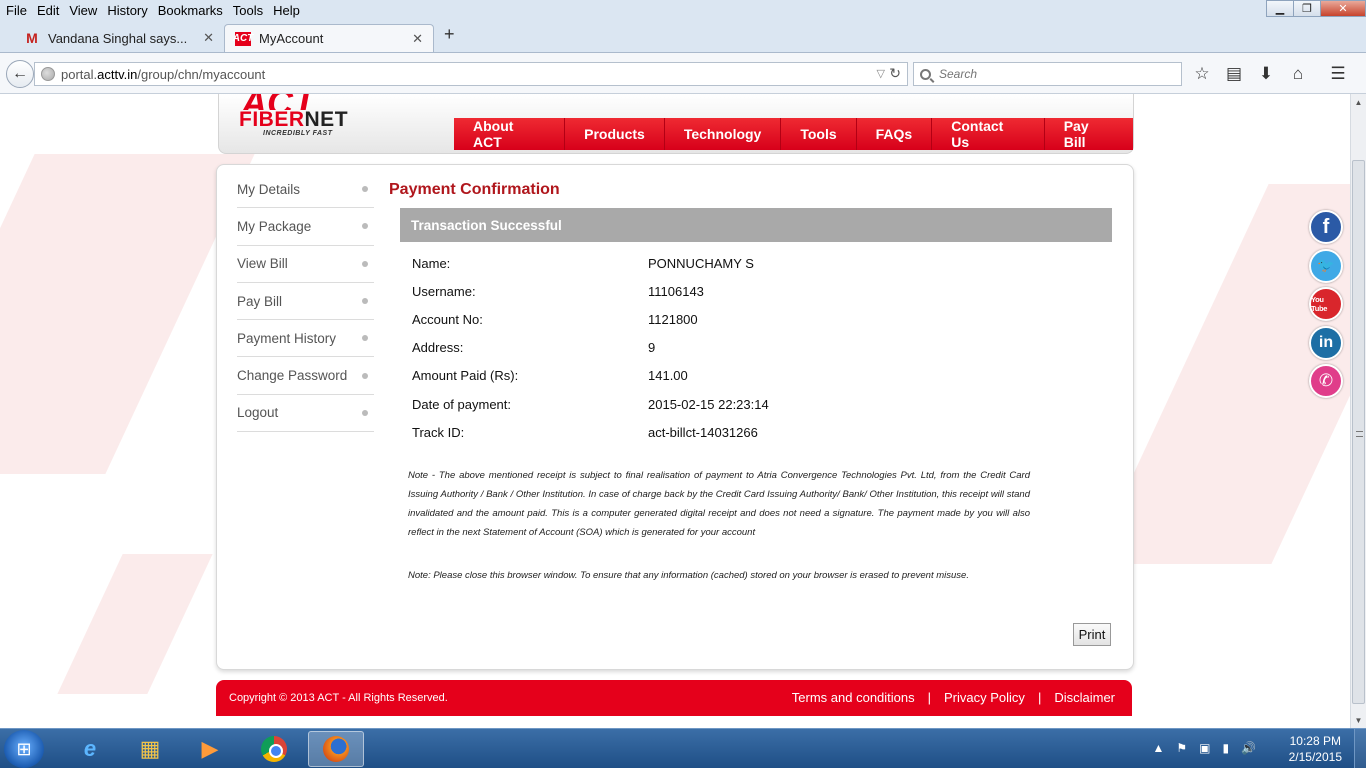  Describe the element at coordinates (585, 432) in the screenshot. I see `detail-row-track-id: Track ID: act-billct-14031266` at that location.